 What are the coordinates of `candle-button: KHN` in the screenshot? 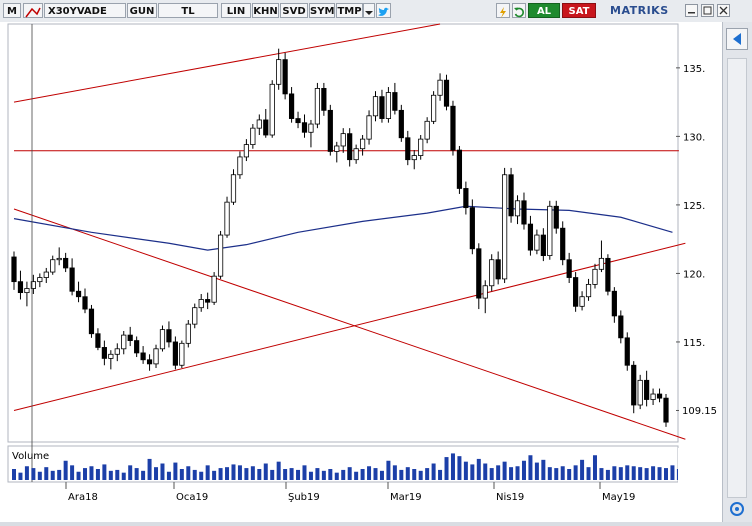 It's located at (265, 10).